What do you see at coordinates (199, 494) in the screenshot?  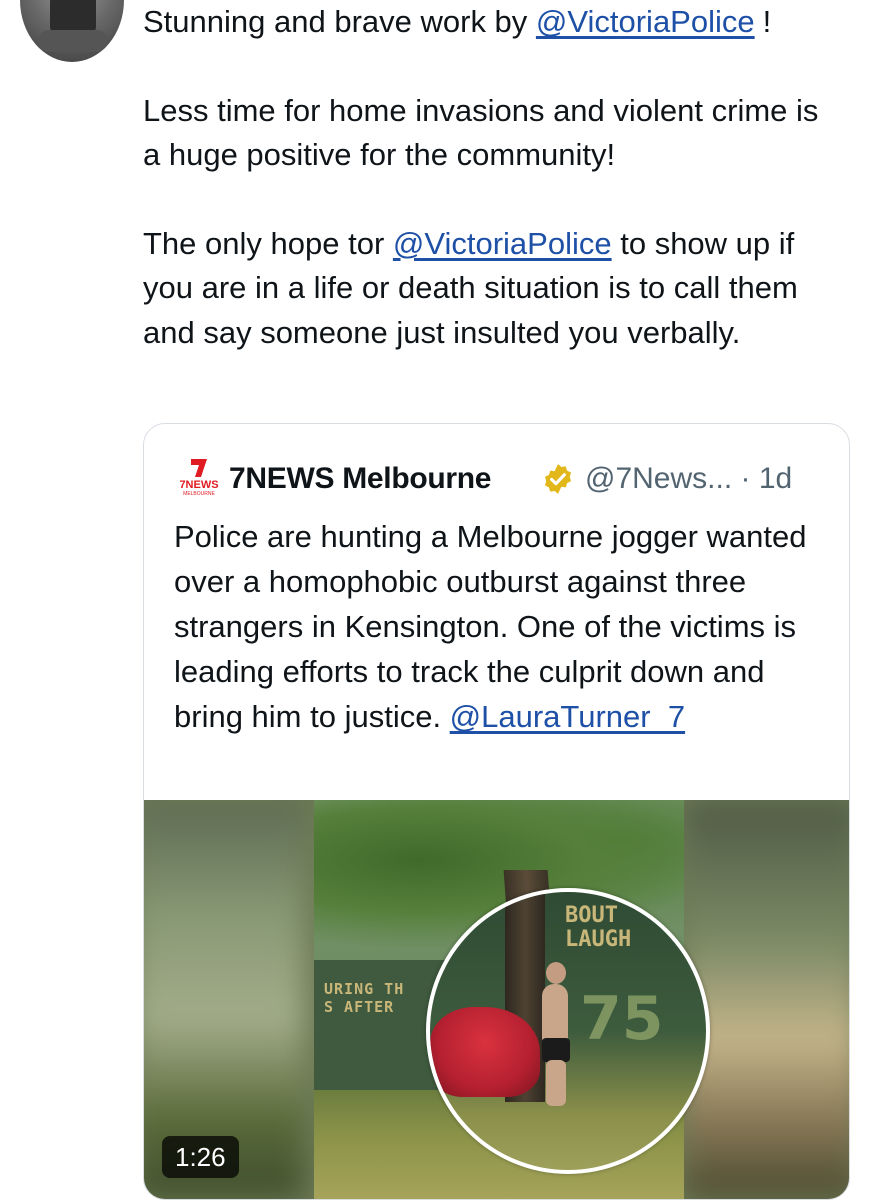 I see `svg-text: MELBOURNE` at bounding box center [199, 494].